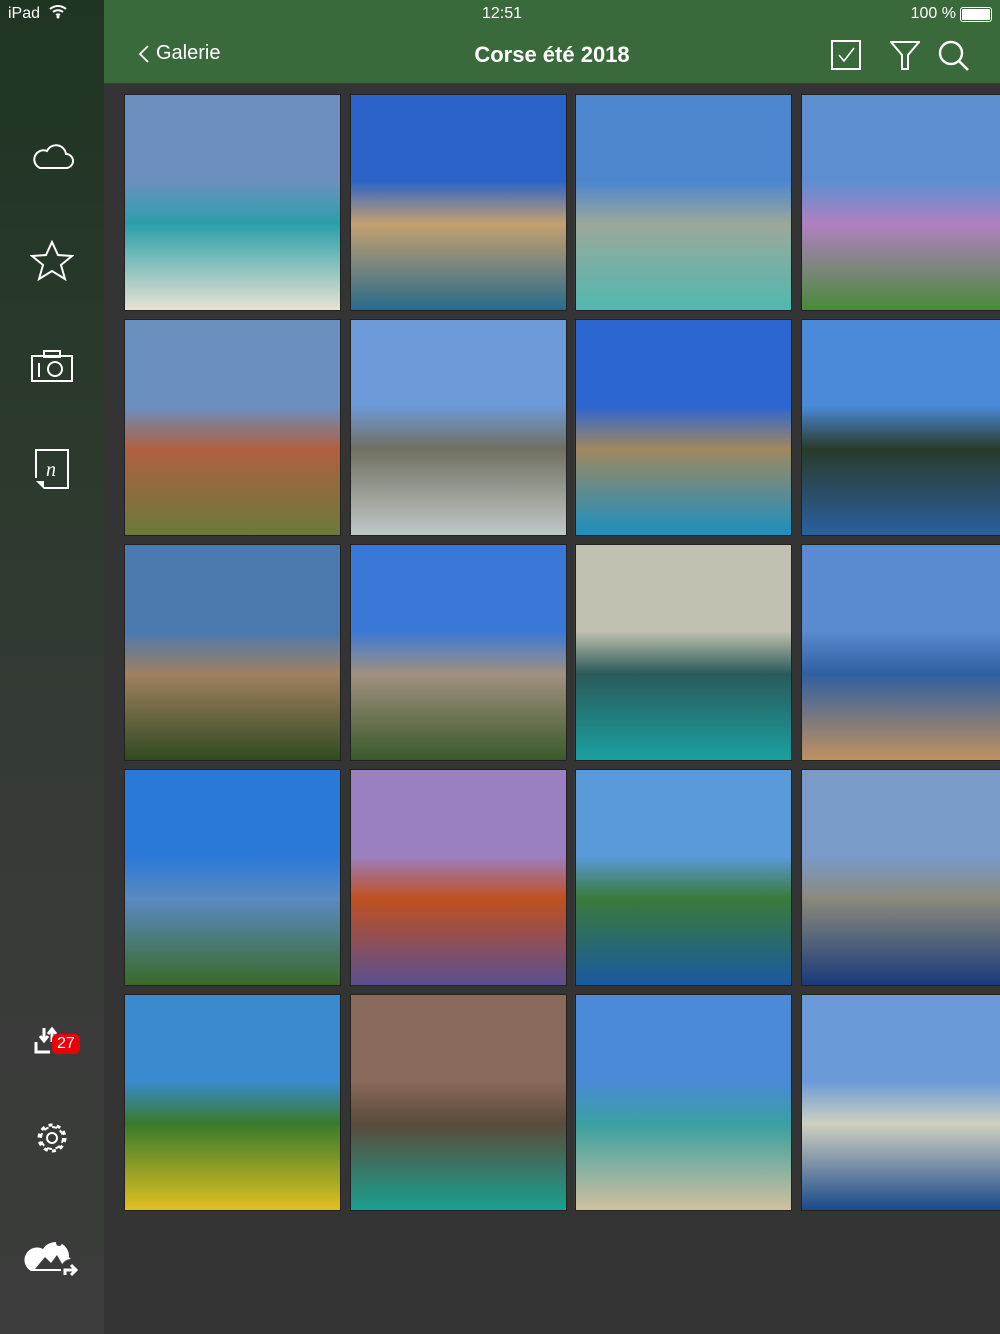 This screenshot has height=1334, width=1000. What do you see at coordinates (58, 13) in the screenshot?
I see `wifi-icon` at bounding box center [58, 13].